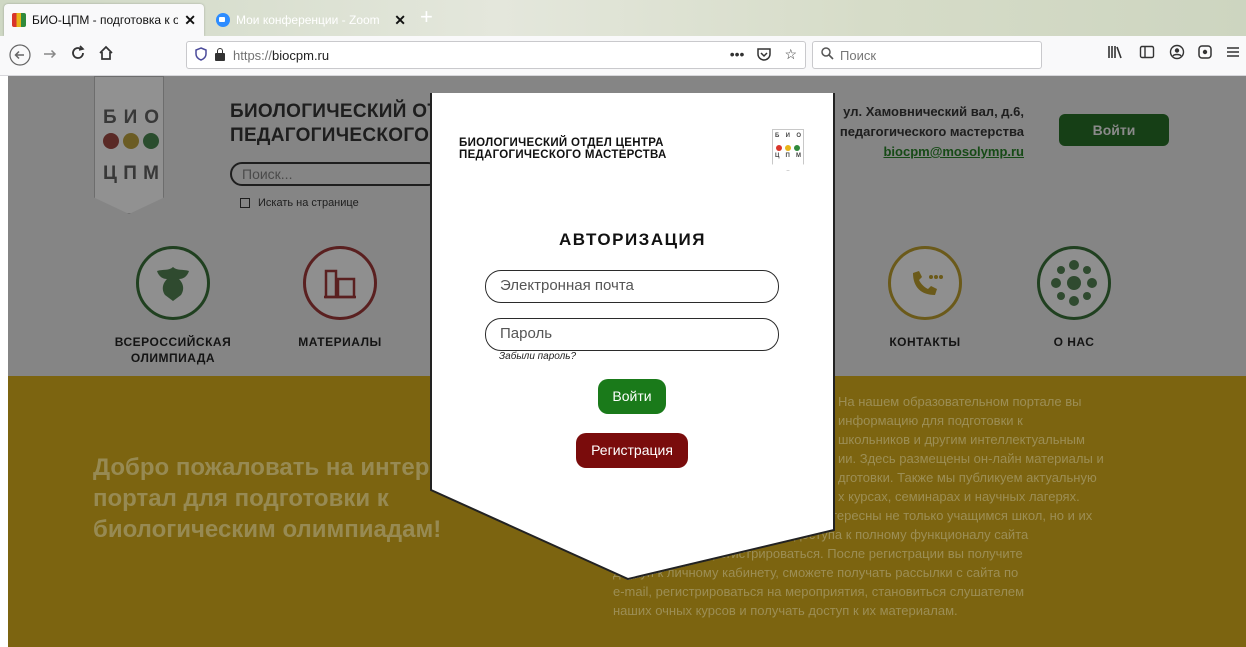 The height and width of the screenshot is (647, 1246). What do you see at coordinates (426, 17) in the screenshot?
I see `new-tab-button: +` at bounding box center [426, 17].